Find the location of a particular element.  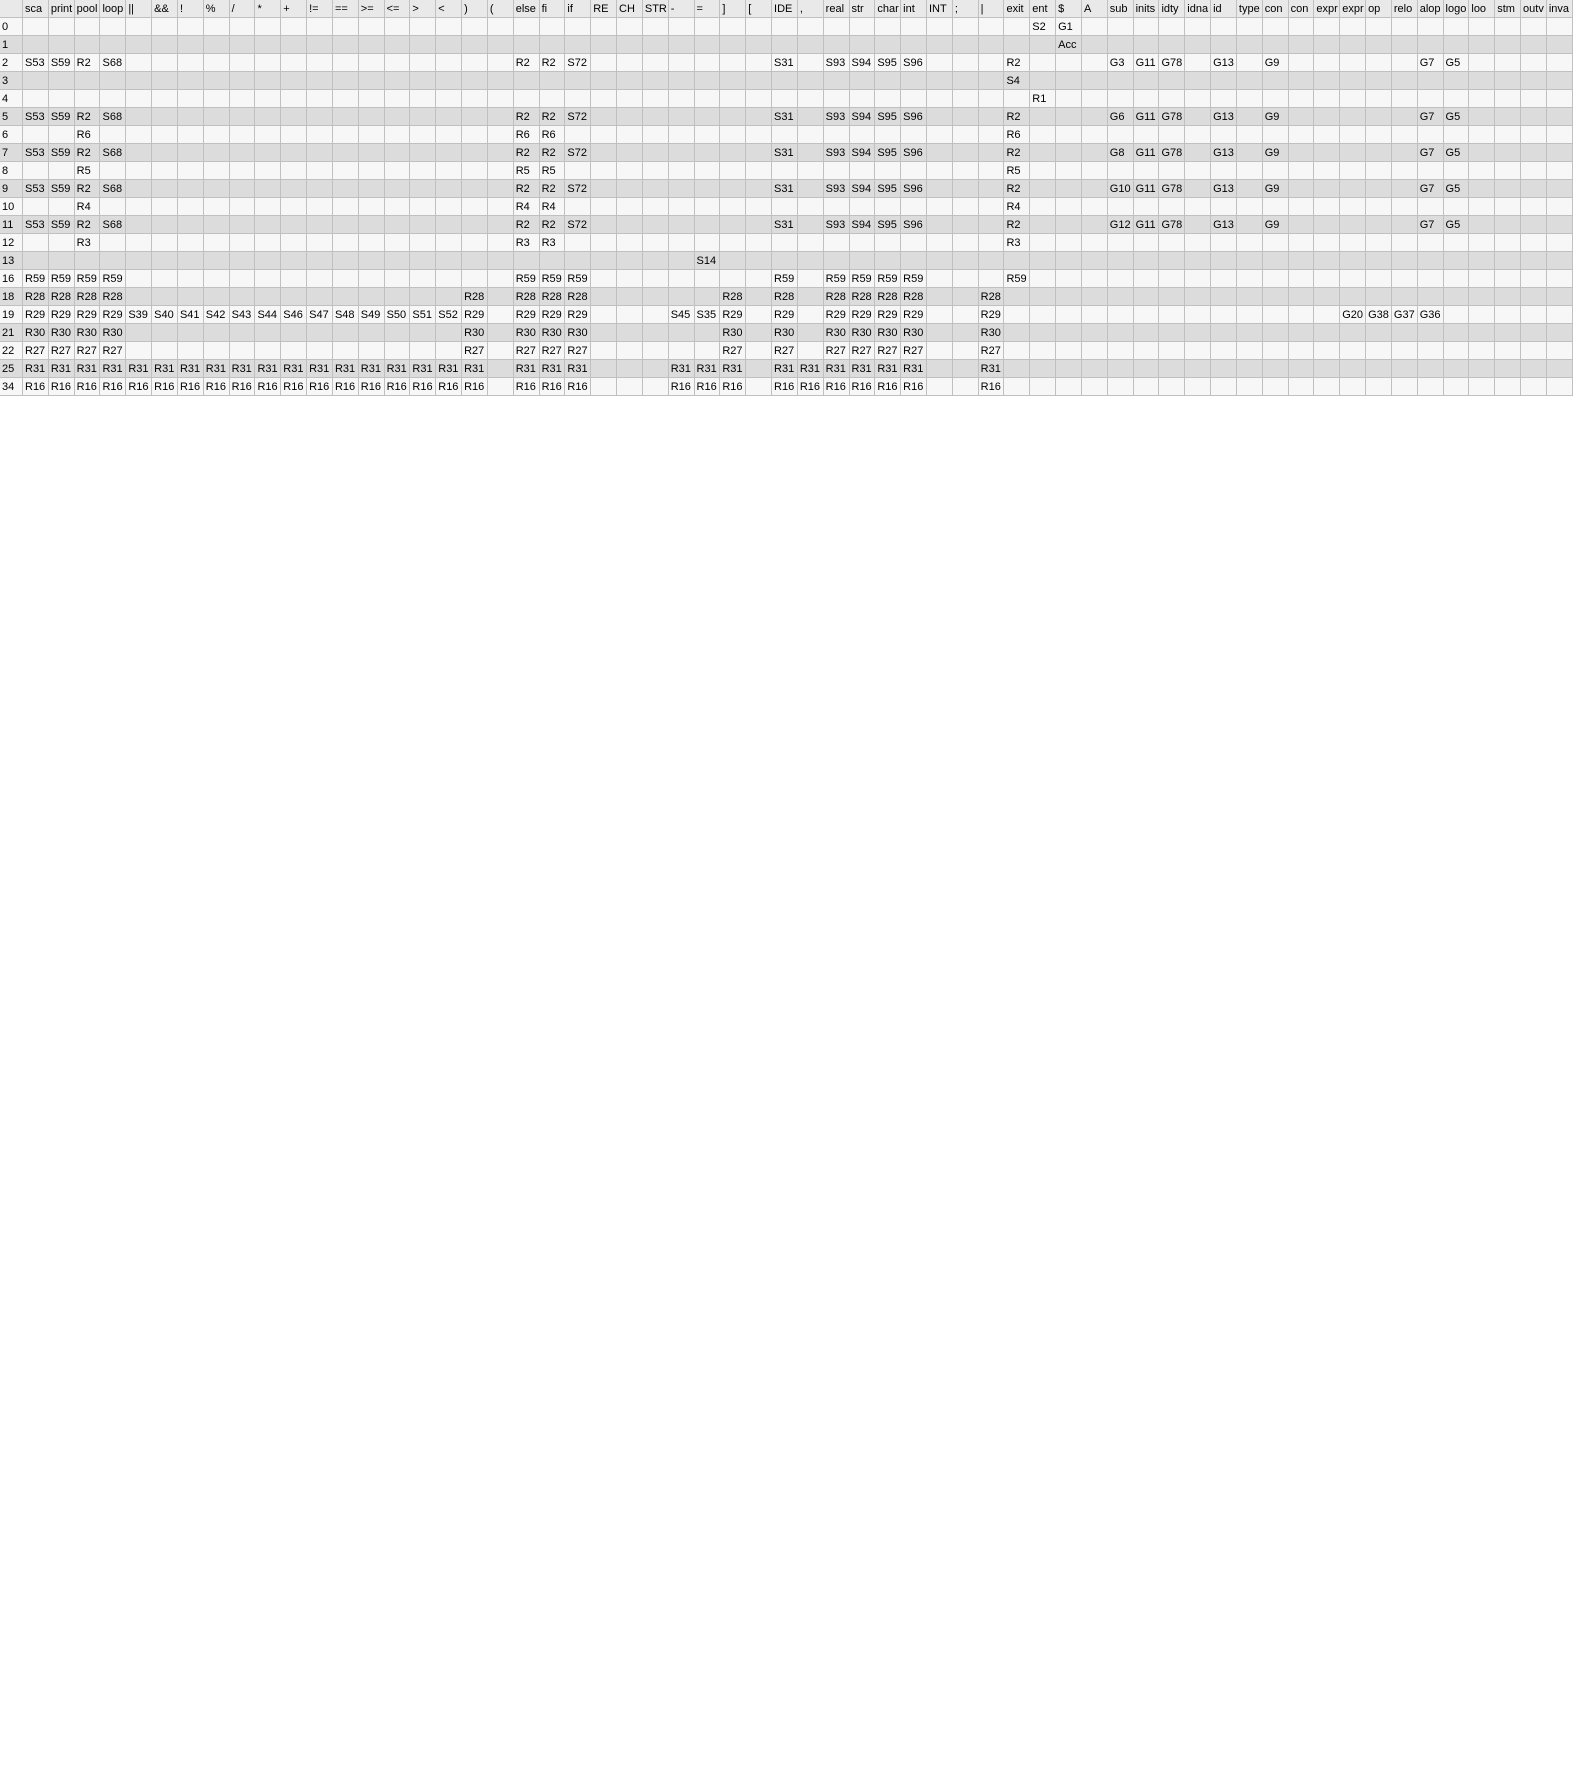

table-cell: G8 is located at coordinates (1120, 152).